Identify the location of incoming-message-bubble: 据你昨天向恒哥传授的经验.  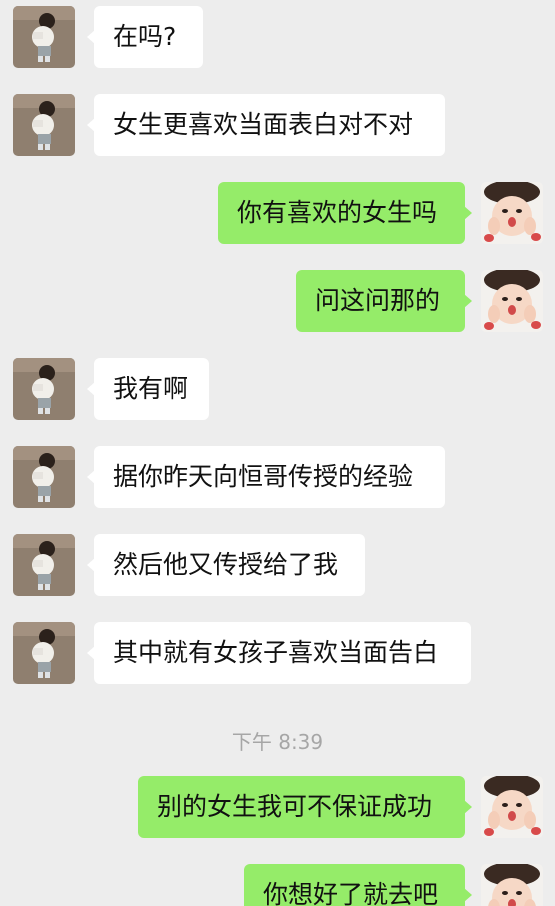
(266, 477).